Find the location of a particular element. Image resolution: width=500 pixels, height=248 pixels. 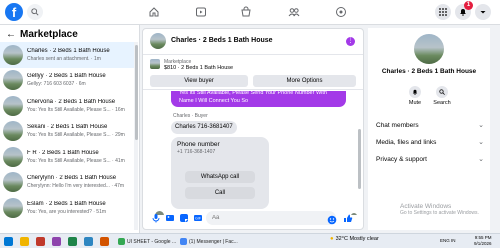

weather-icon: ● is located at coordinates (332, 239).